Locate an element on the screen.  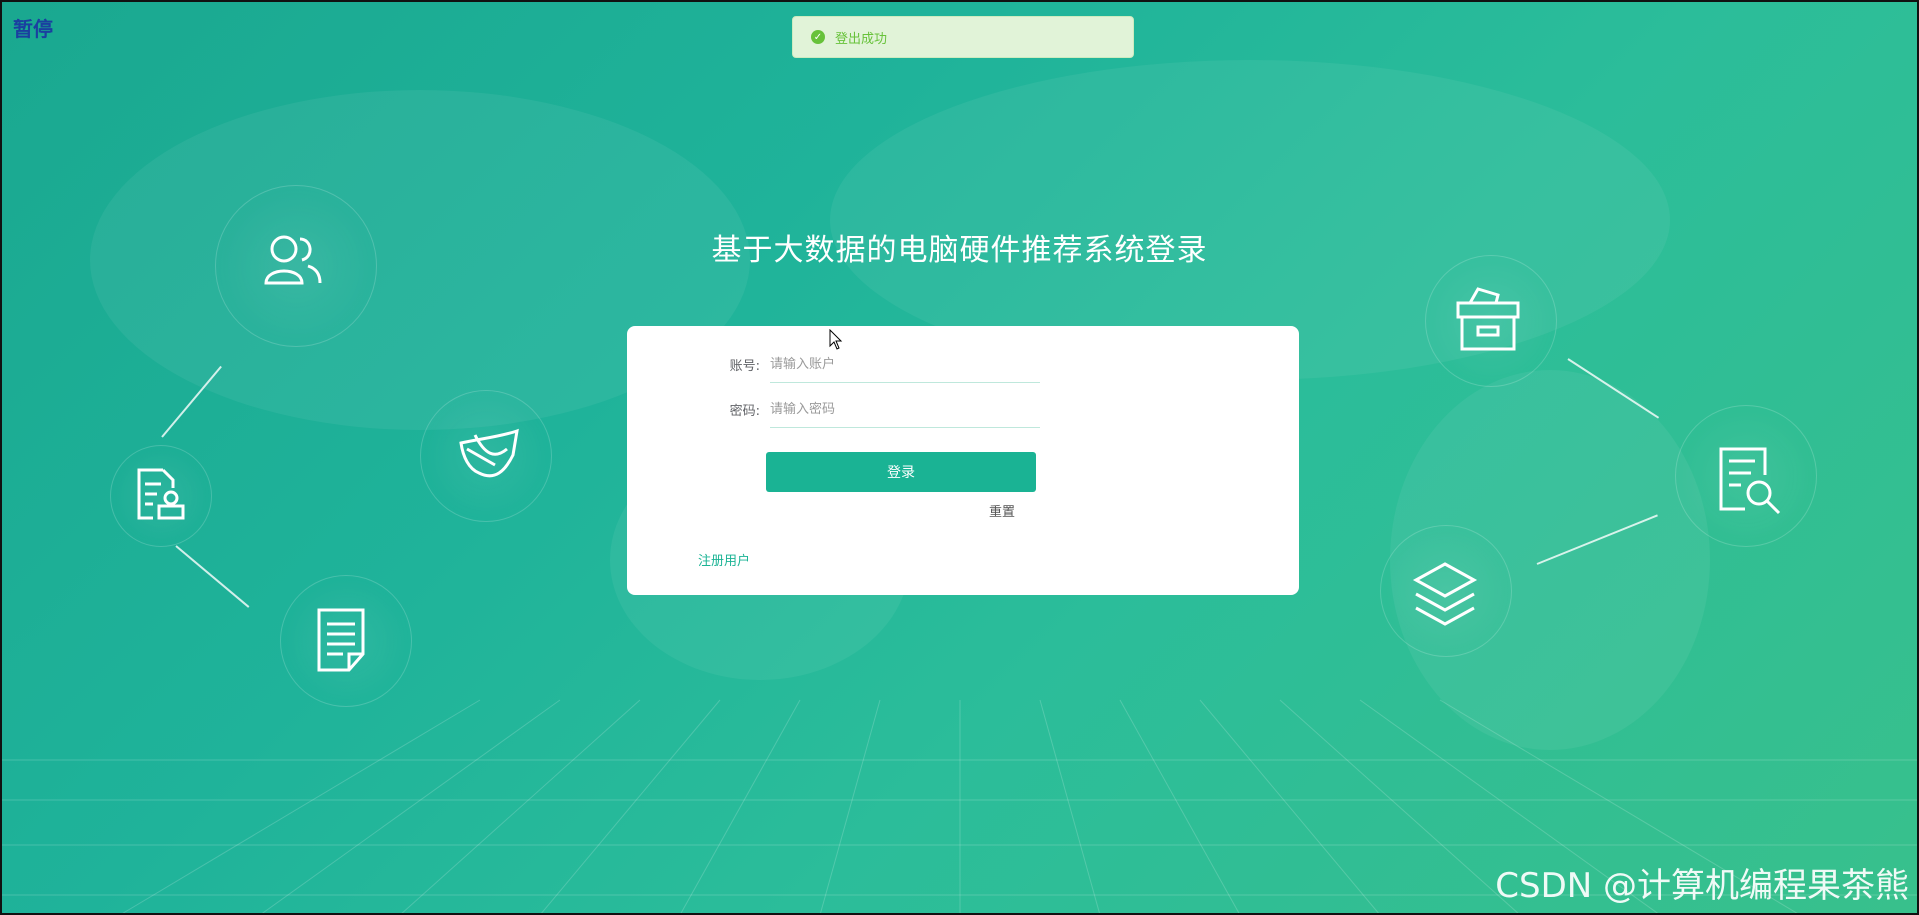
password-row: 密码: is located at coordinates (833, 409).